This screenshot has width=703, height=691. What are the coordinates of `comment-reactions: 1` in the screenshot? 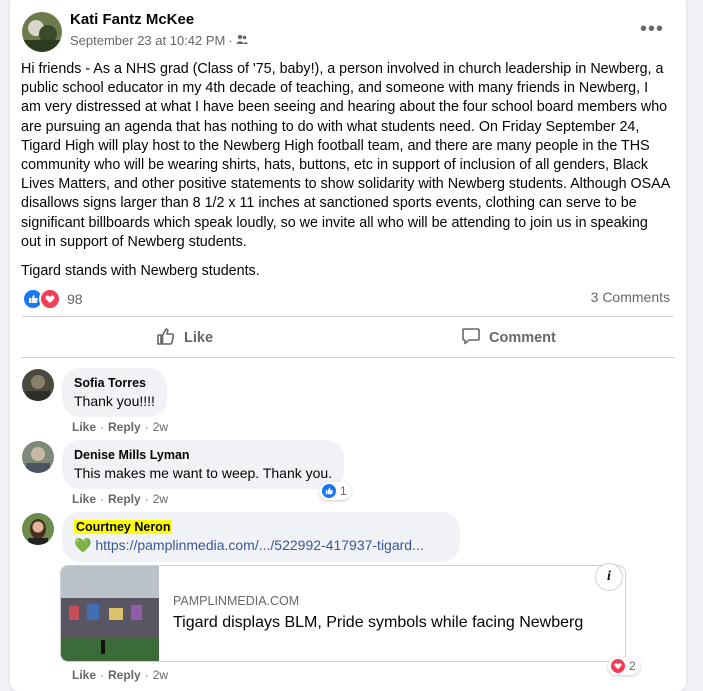 It's located at (335, 491).